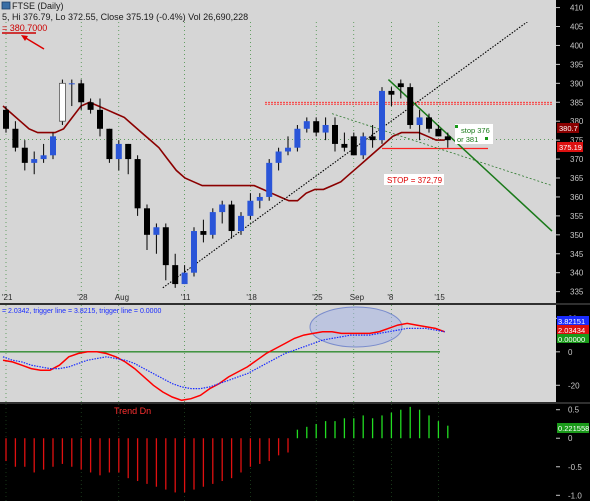 This screenshot has width=590, height=501. What do you see at coordinates (38, 6) in the screenshot?
I see `chart-title: FTSE (Daily)` at bounding box center [38, 6].